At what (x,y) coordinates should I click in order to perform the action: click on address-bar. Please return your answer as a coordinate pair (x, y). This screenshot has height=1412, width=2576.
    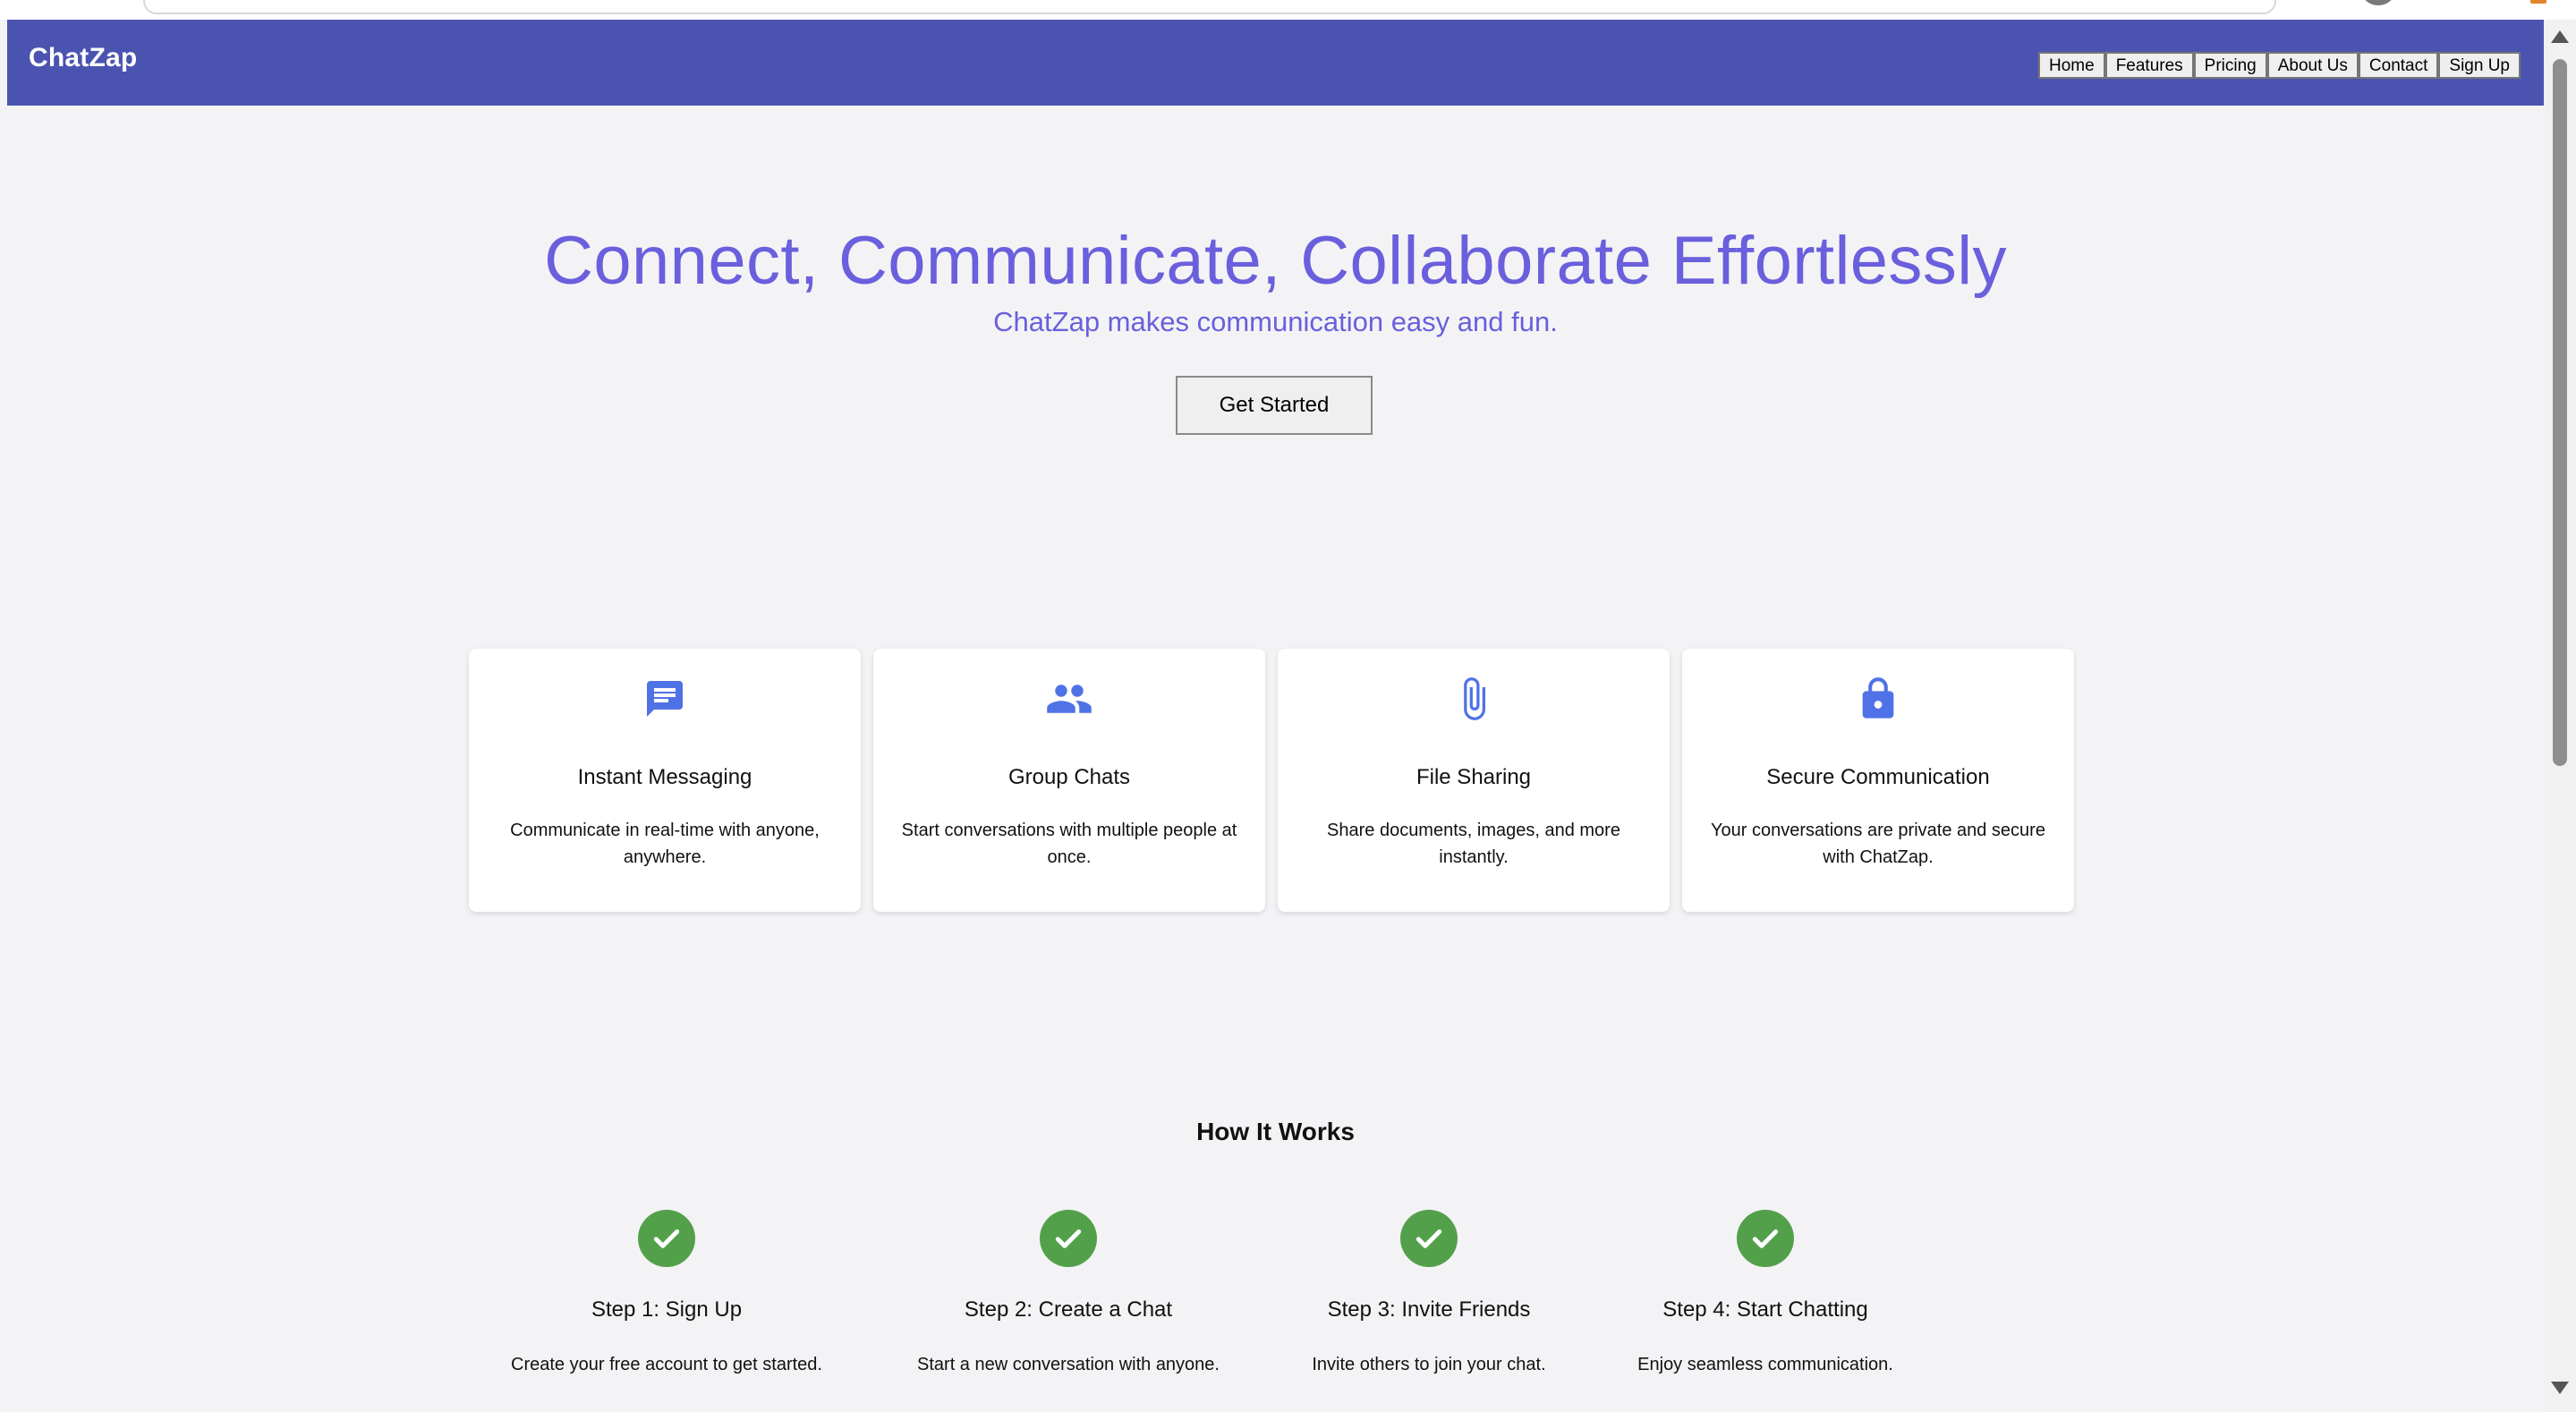
    Looking at the image, I should click on (1209, 7).